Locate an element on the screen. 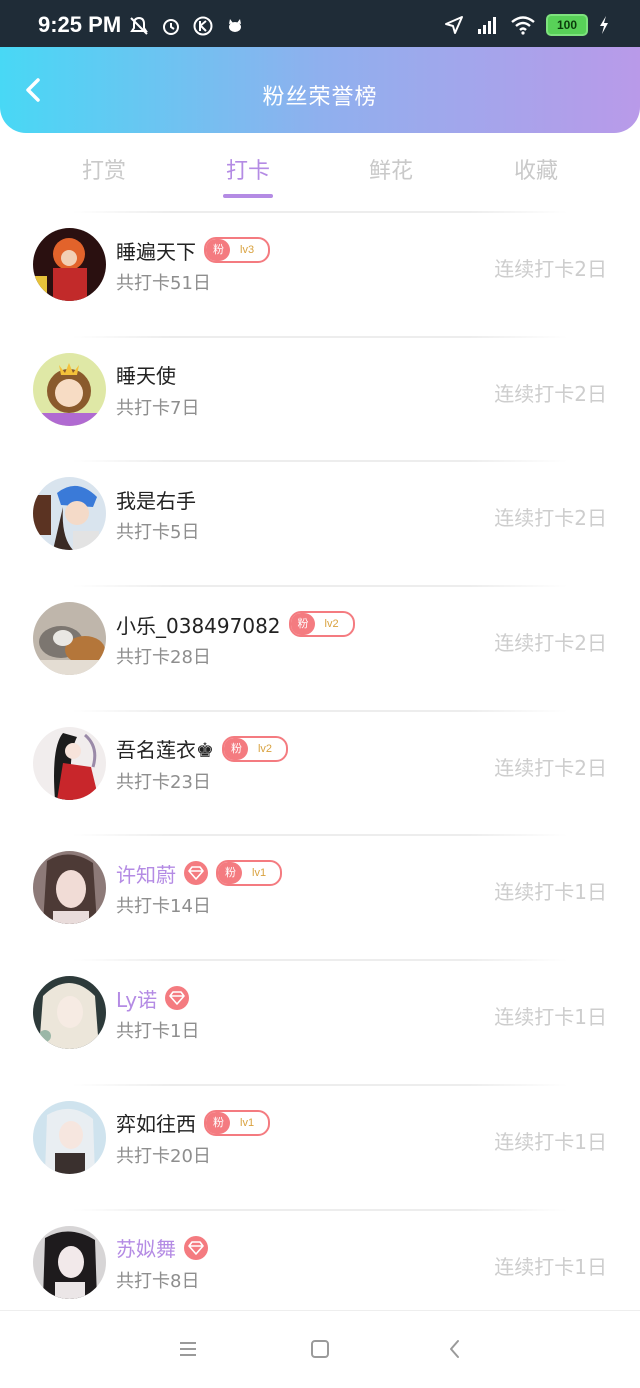 The width and height of the screenshot is (640, 1388). total-checkins: 共打卡28日 is located at coordinates (163, 658).